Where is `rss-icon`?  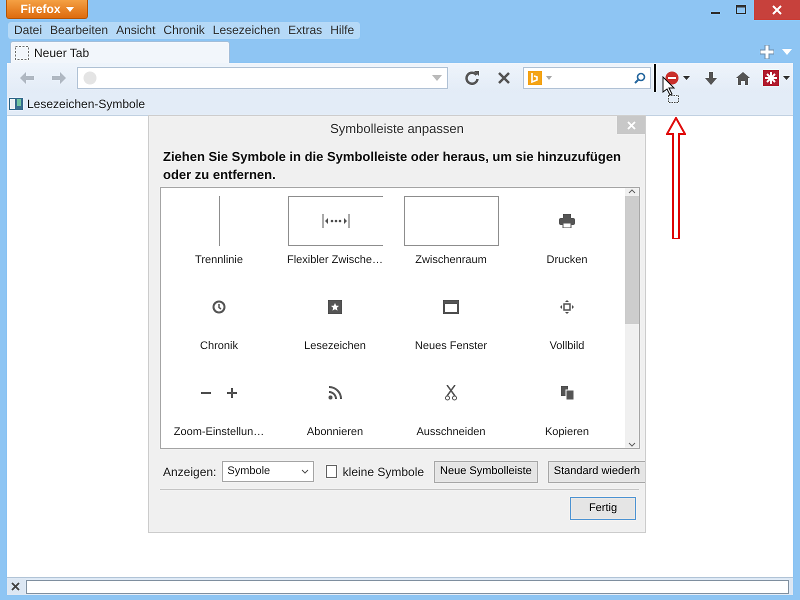 rss-icon is located at coordinates (335, 393).